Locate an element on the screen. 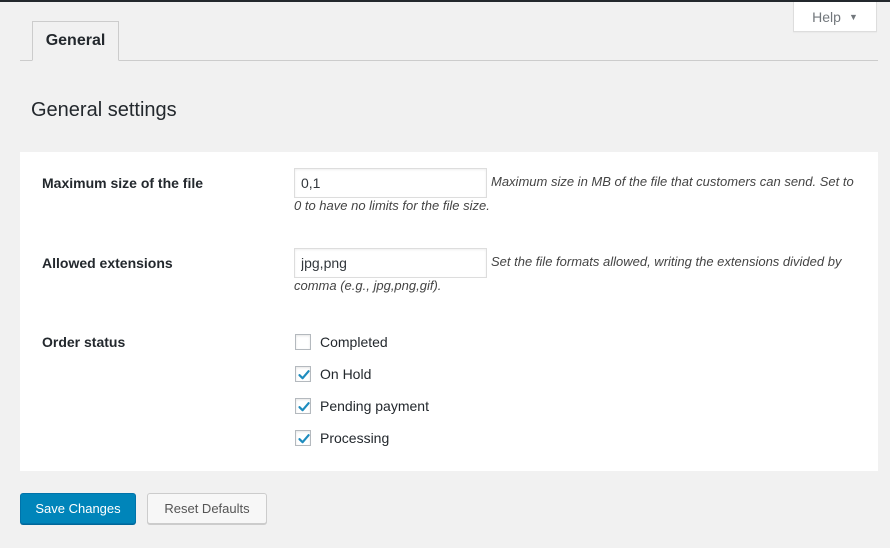  reset-defaults-button: Reset Defaults is located at coordinates (207, 508).